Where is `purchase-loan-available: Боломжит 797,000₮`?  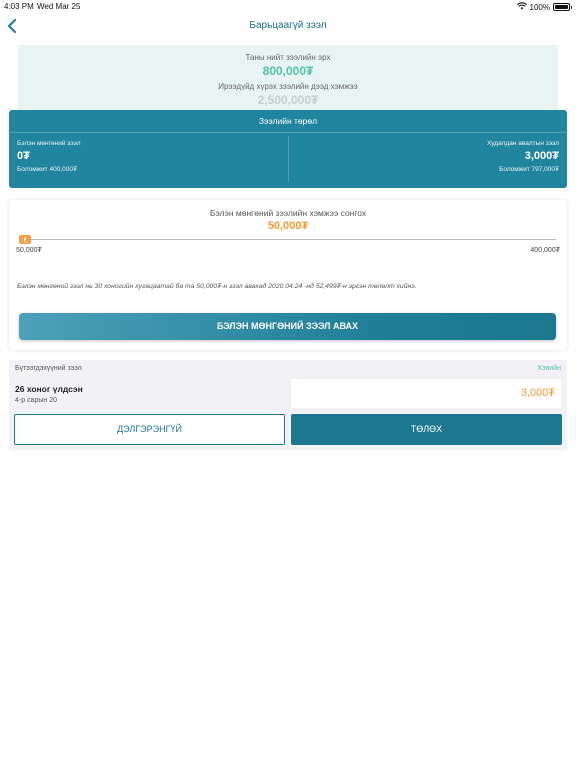 purchase-loan-available: Боломжит 797,000₮ is located at coordinates (529, 169).